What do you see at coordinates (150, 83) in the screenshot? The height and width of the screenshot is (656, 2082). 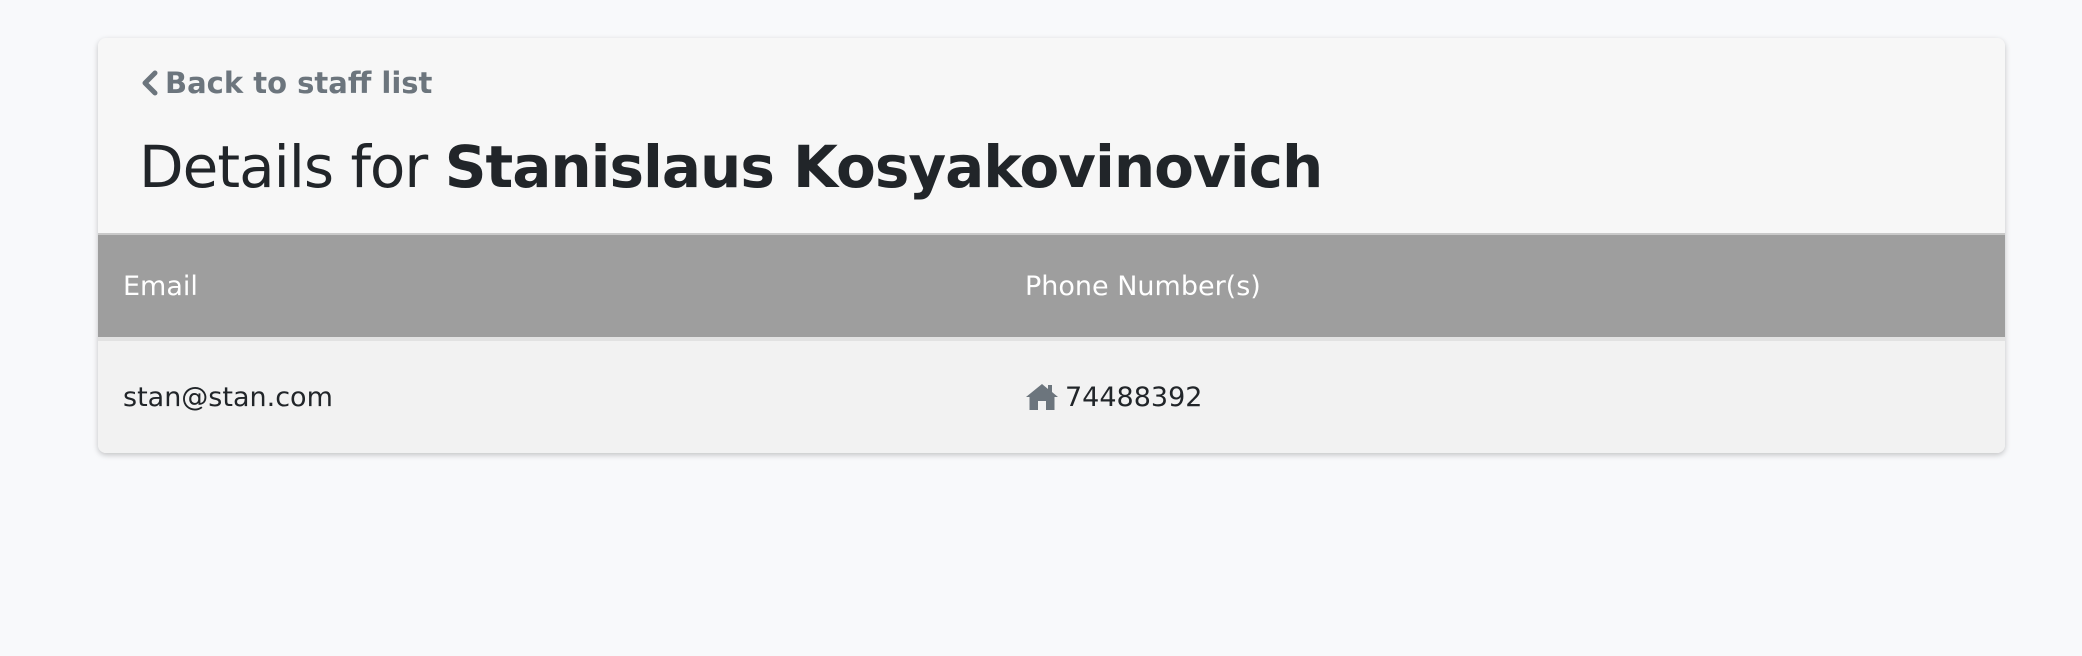 I see `chevron-left-icon` at bounding box center [150, 83].